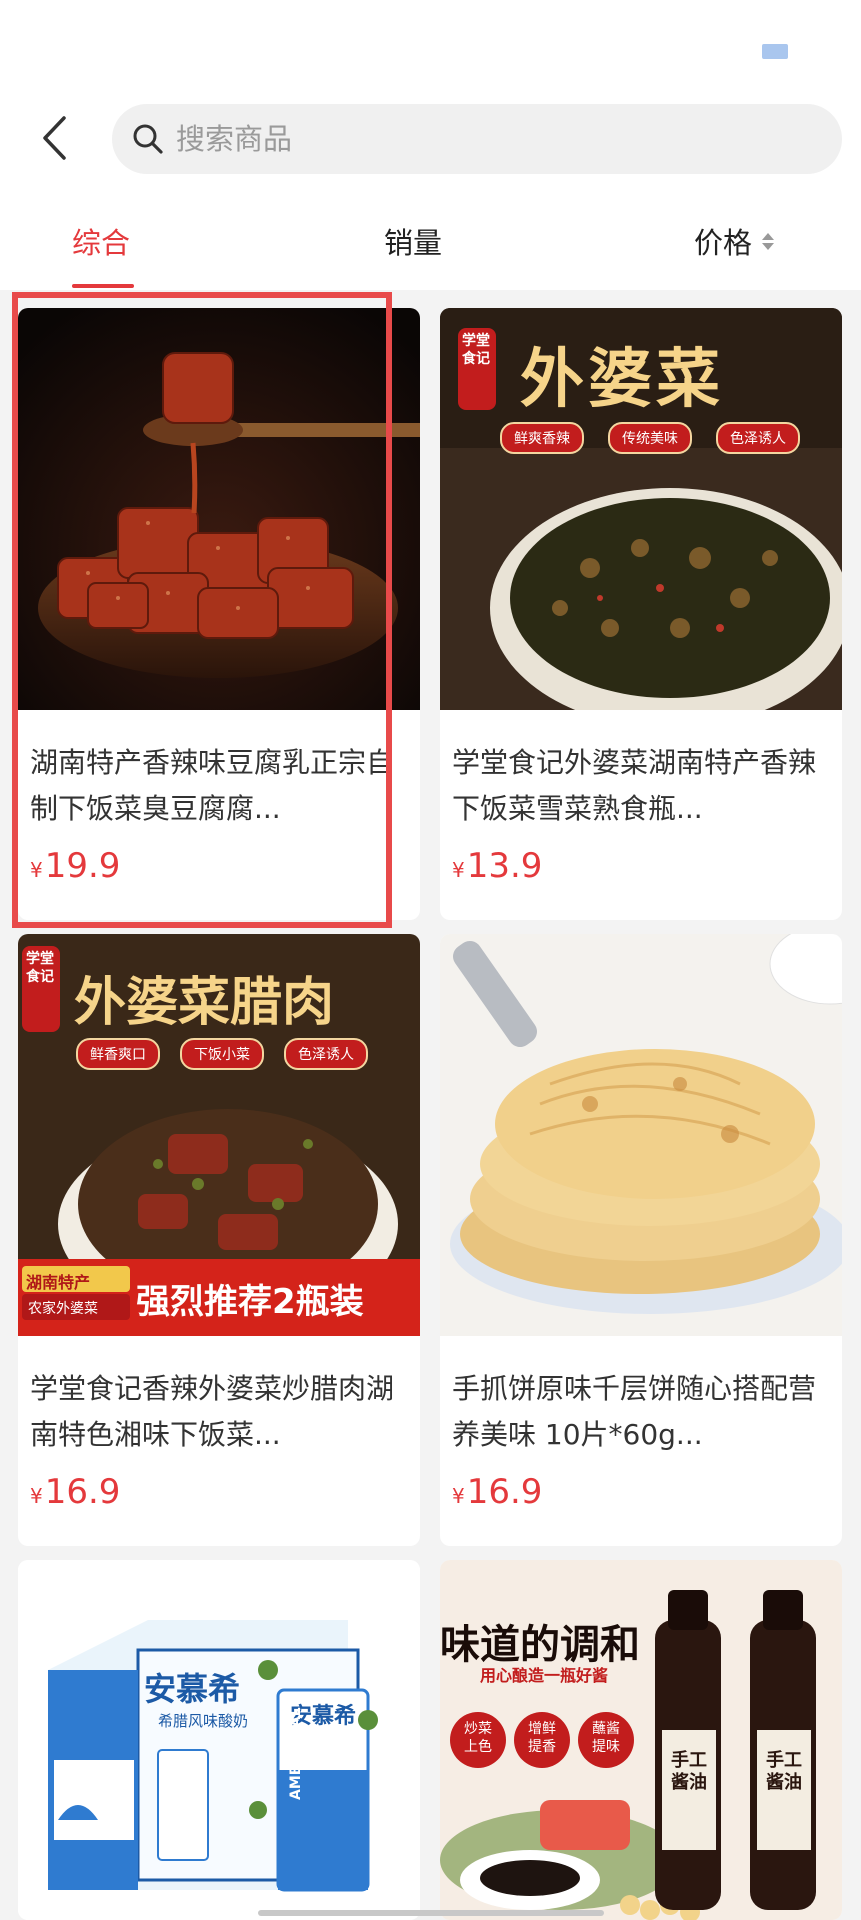 Image resolution: width=861 pixels, height=1920 pixels. What do you see at coordinates (204, 1002) in the screenshot?
I see `image-headline: 外婆菜腊肉` at bounding box center [204, 1002].